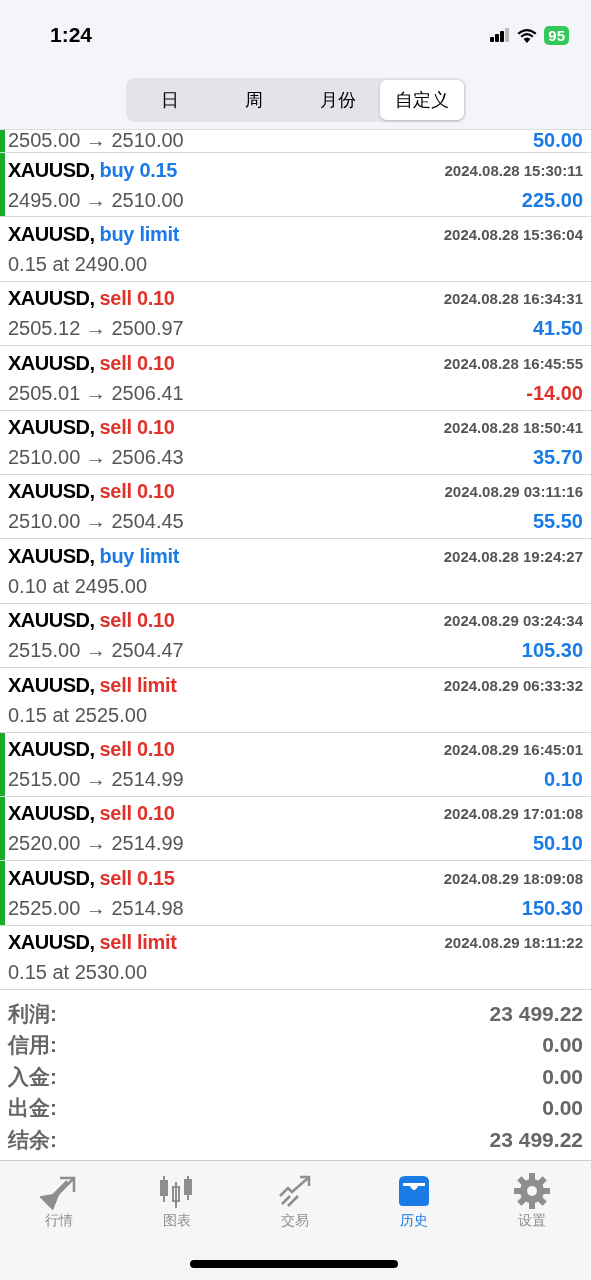  Describe the element at coordinates (513, 428) in the screenshot. I see `order-time: 2024.08.28 18:50:41` at that location.